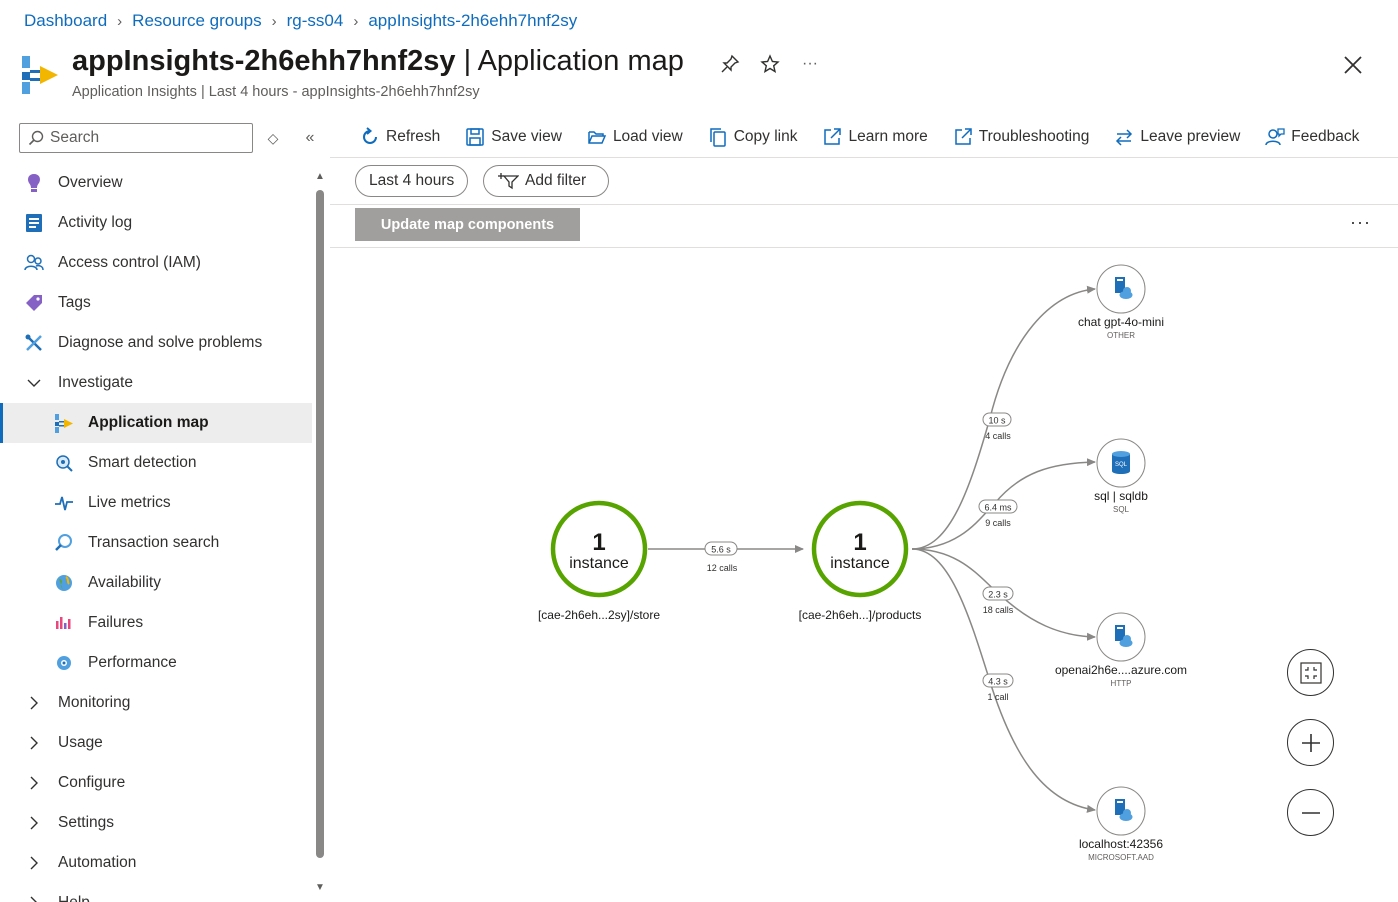 The height and width of the screenshot is (902, 1398). I want to click on learn-more-button: Learn more, so click(875, 137).